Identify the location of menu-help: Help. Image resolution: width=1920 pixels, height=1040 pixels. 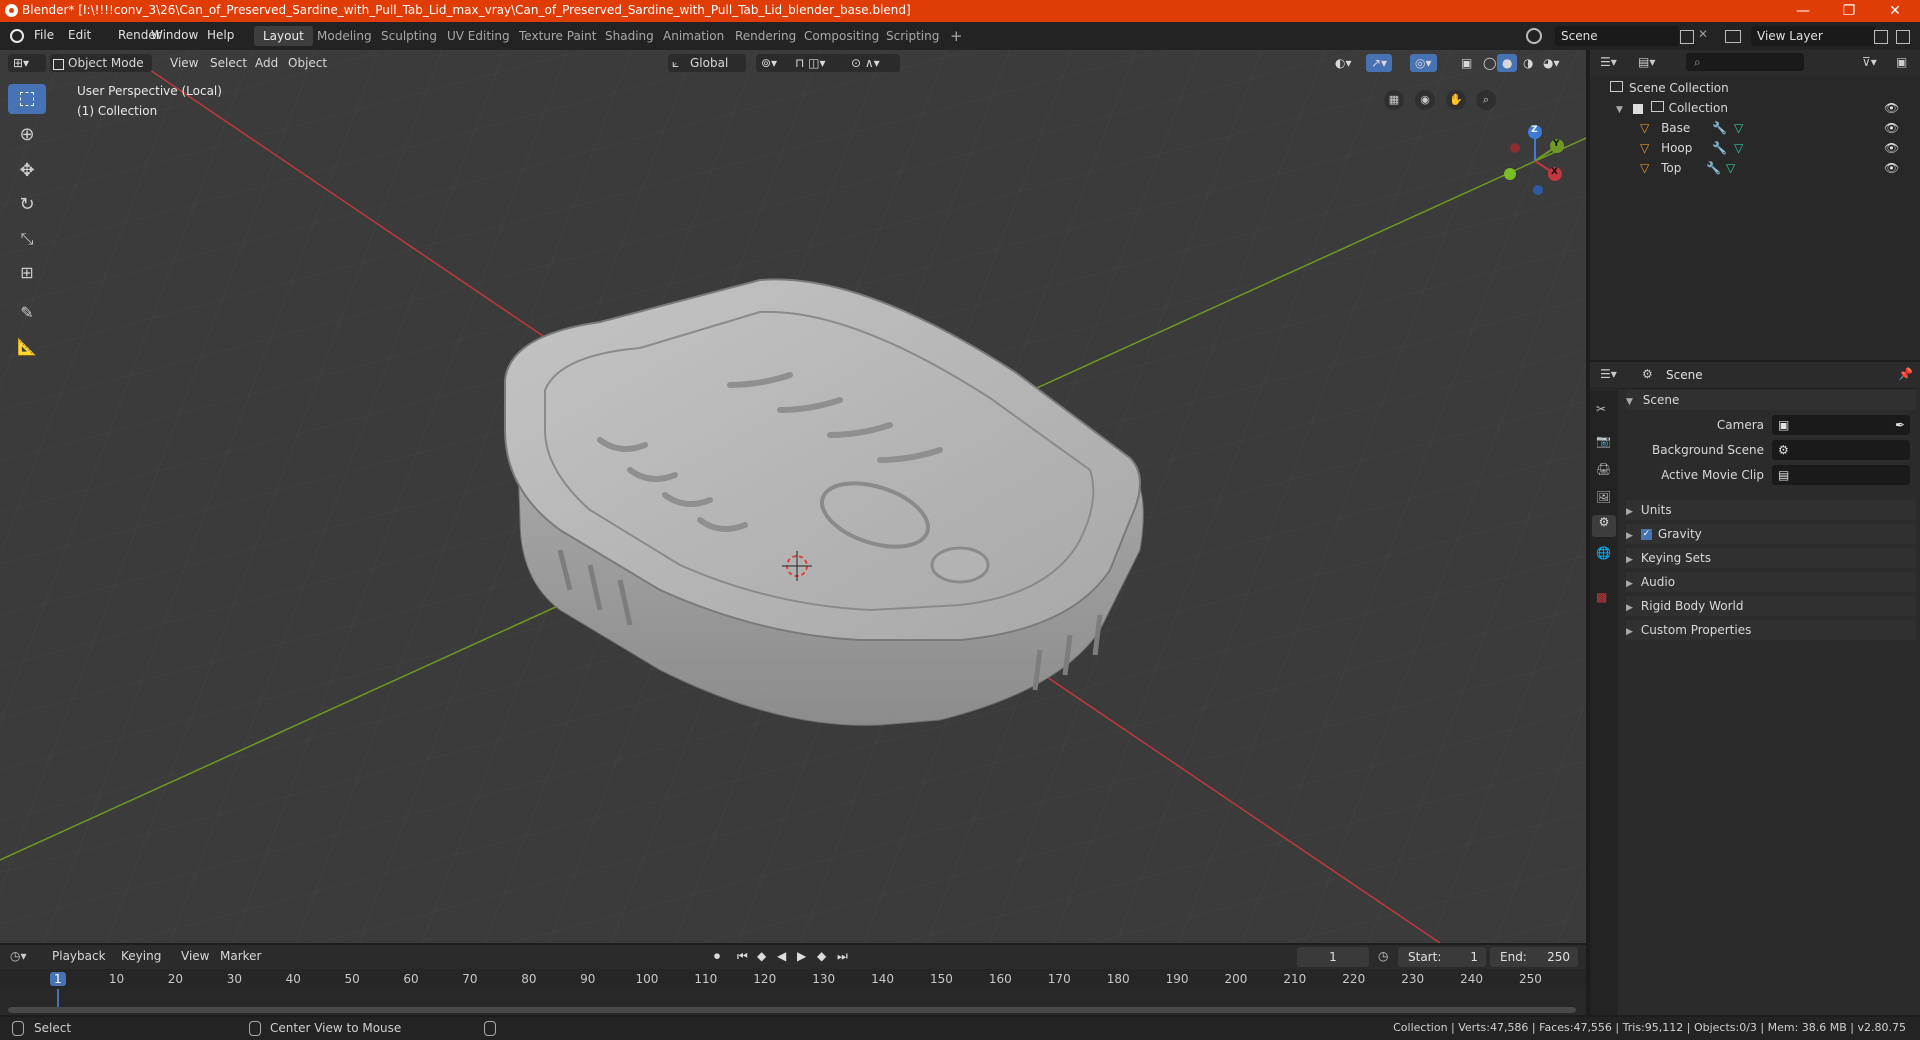
(220, 35).